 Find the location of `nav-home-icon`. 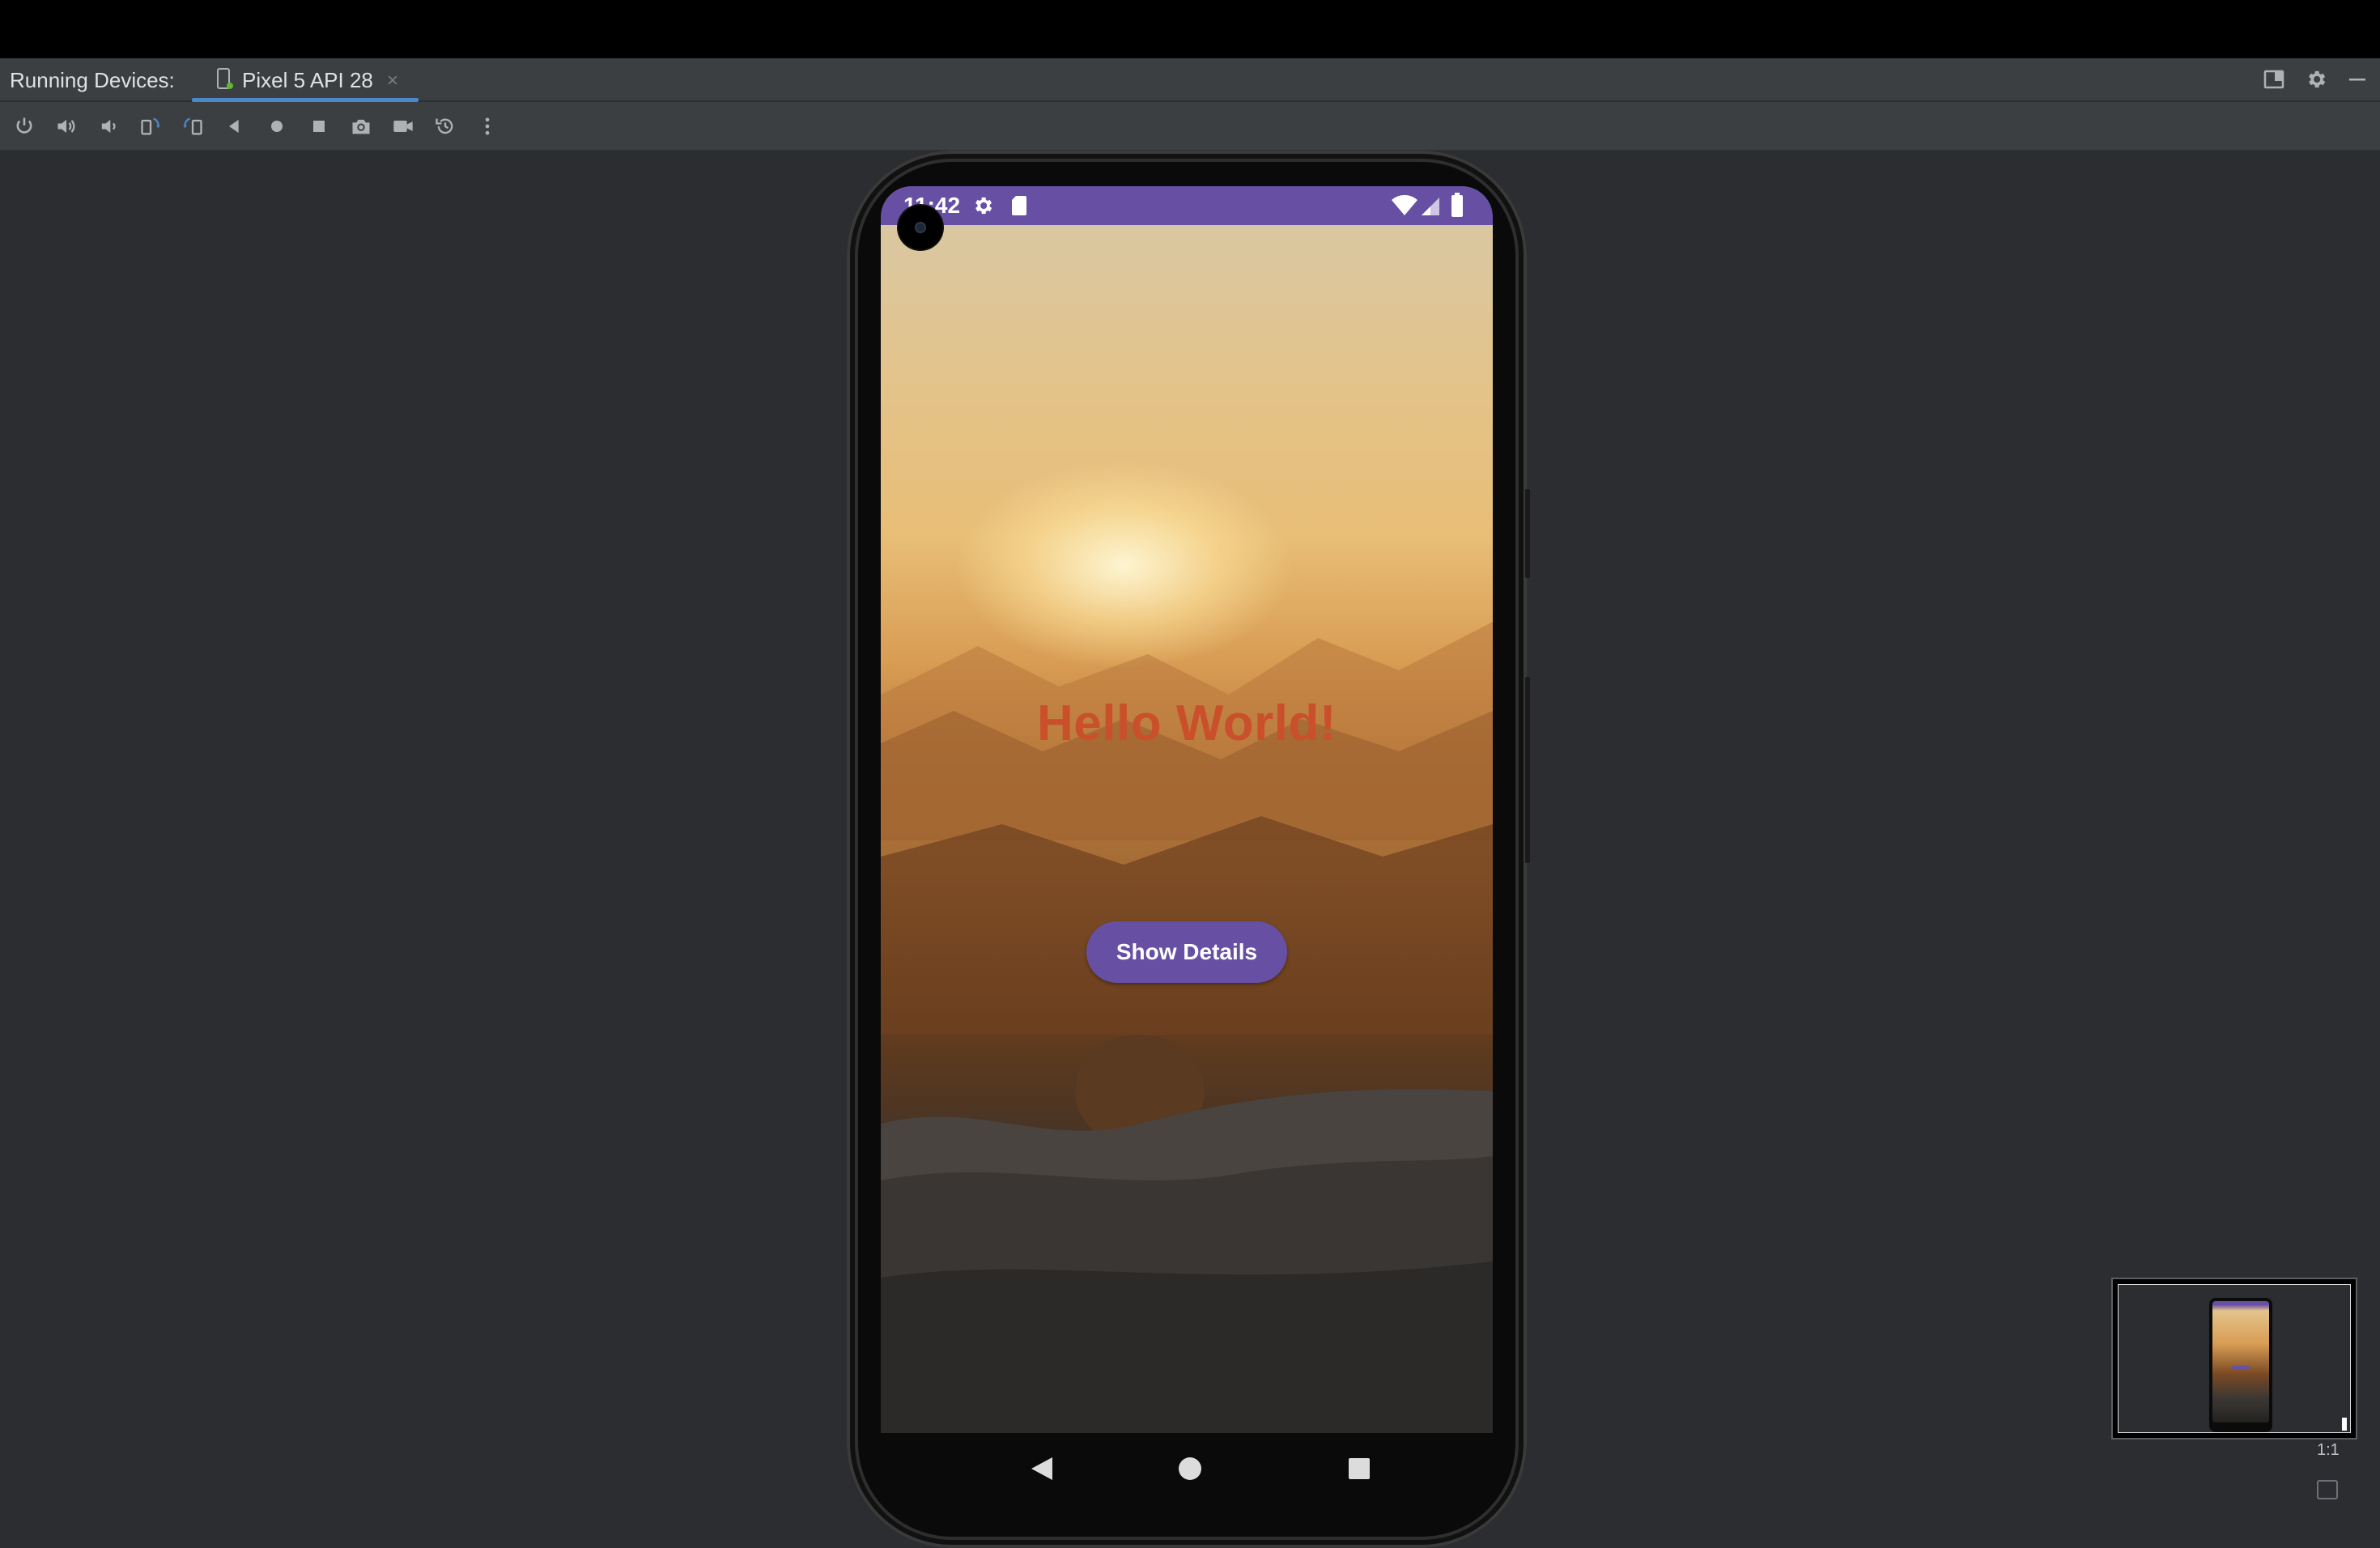

nav-home-icon is located at coordinates (1190, 1468).